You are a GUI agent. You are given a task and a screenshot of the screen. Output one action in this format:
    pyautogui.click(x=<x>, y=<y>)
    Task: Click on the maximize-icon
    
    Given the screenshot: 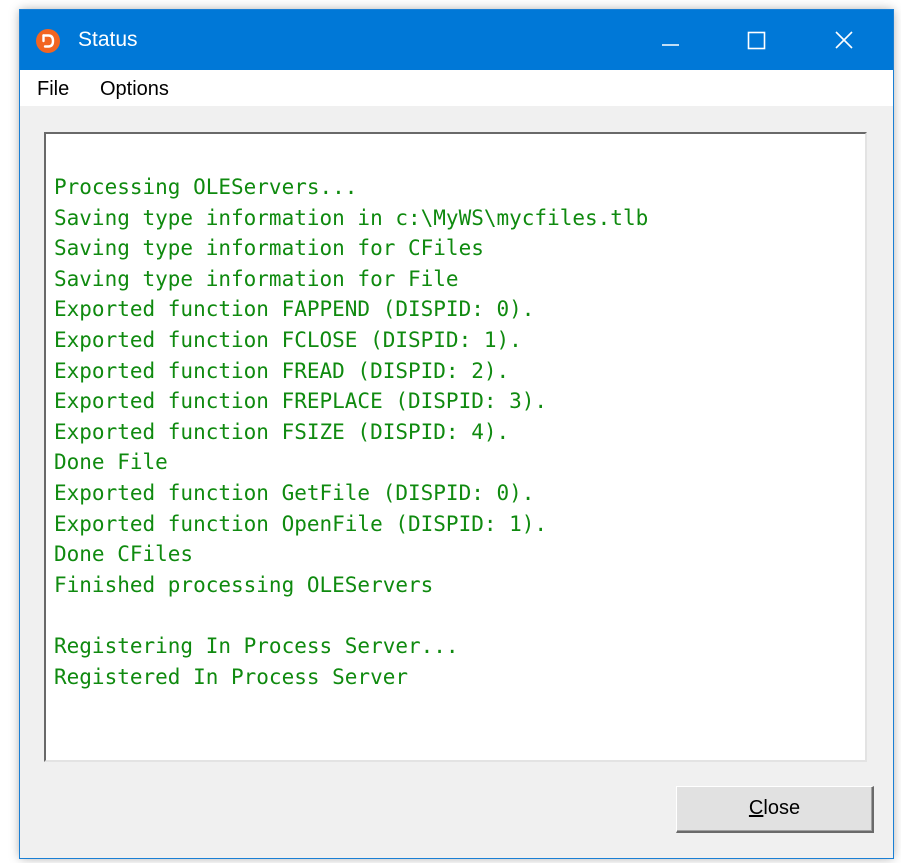 What is the action you would take?
    pyautogui.click(x=756, y=40)
    